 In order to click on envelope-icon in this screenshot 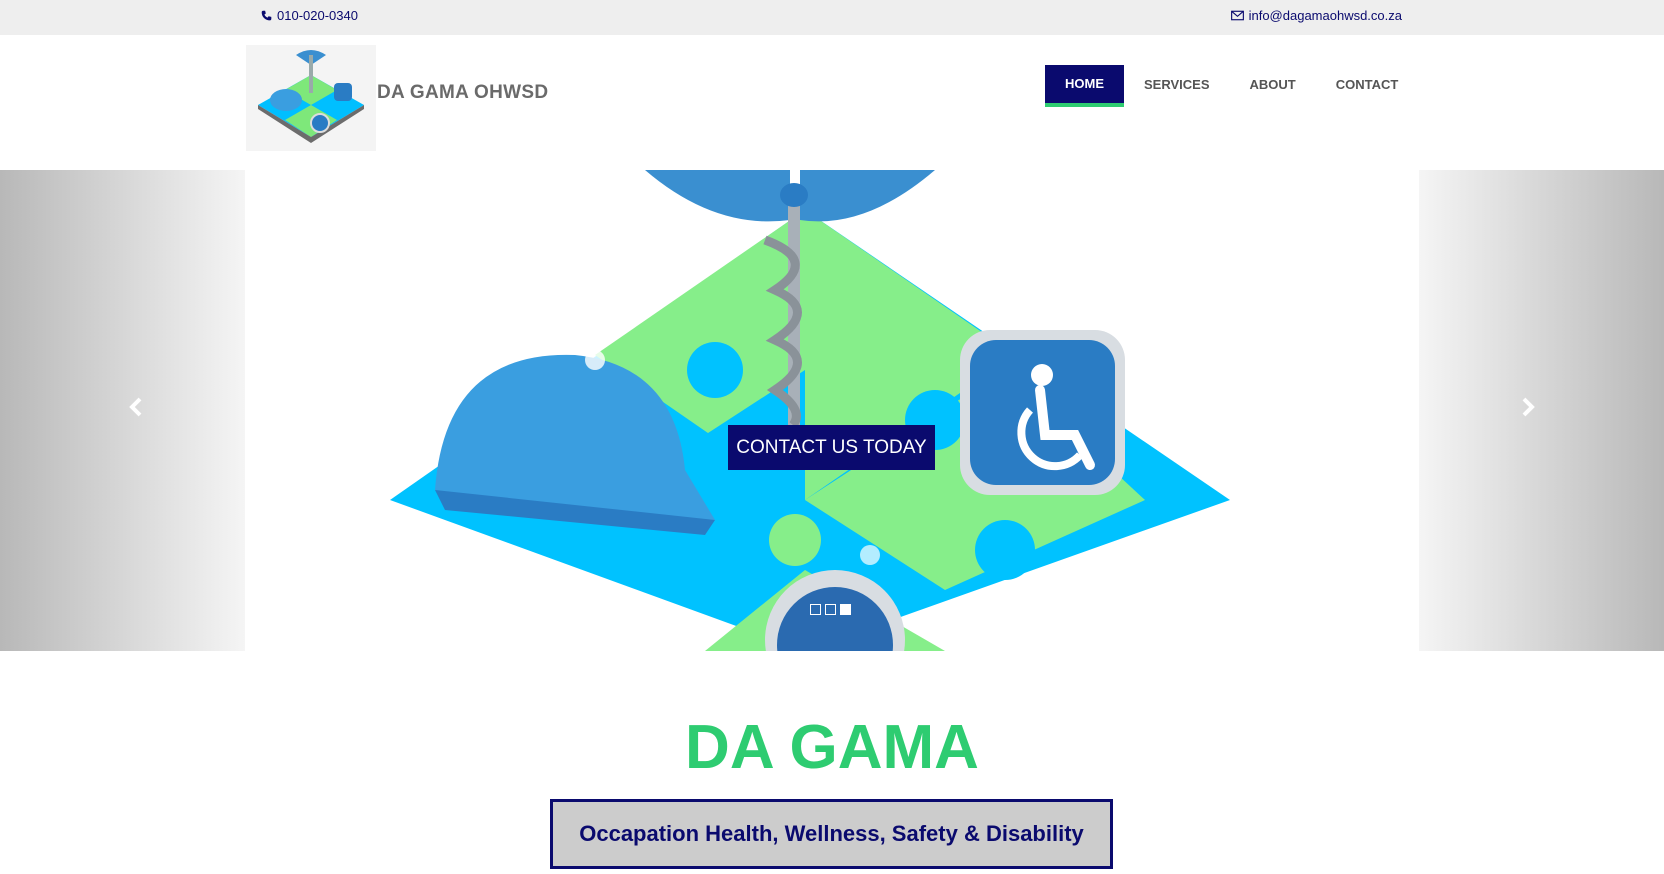, I will do `click(1237, 15)`.